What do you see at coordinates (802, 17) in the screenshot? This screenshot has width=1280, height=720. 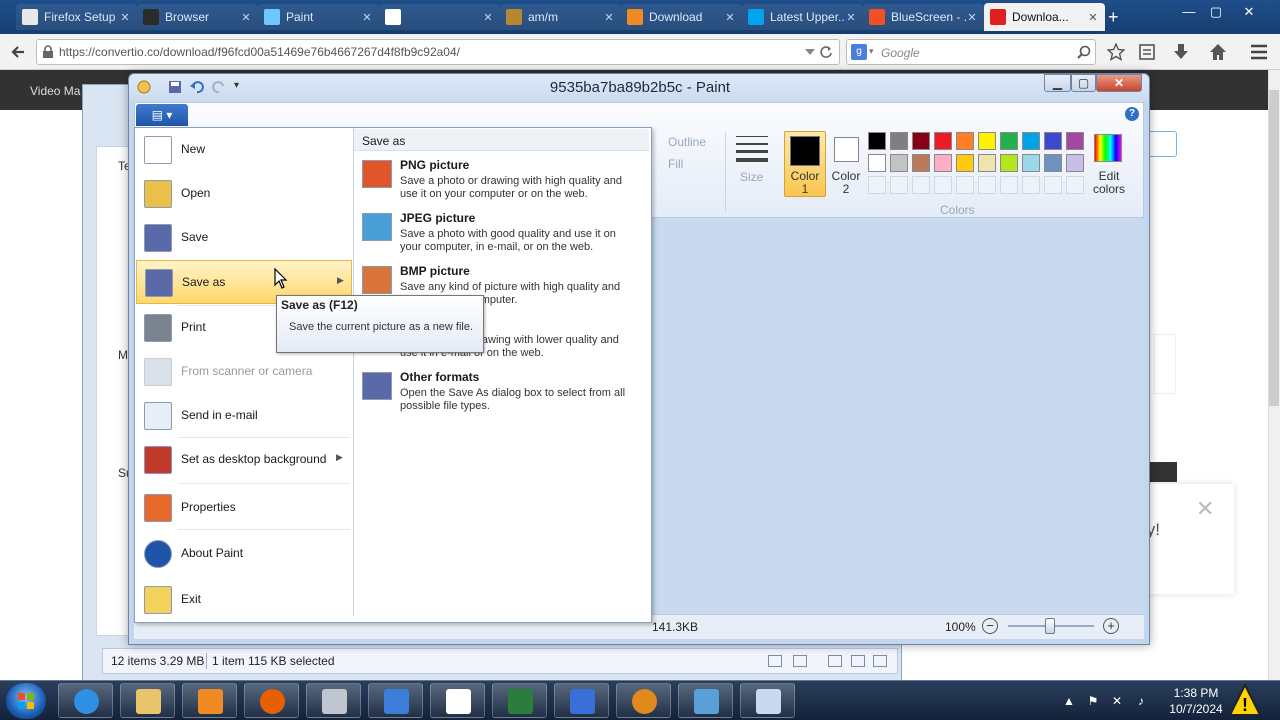 I see `browser-tab: Latest Upper... ✕` at bounding box center [802, 17].